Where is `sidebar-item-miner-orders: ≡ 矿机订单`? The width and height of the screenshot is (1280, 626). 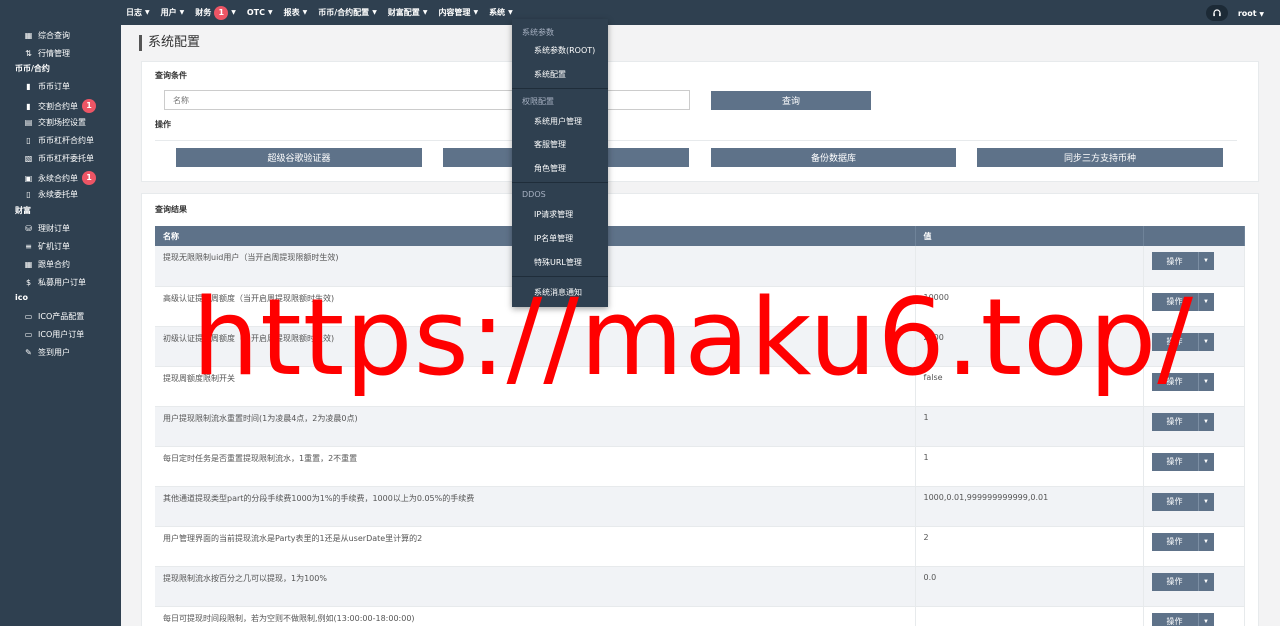
sidebar-item-miner-orders: ≡ 矿机订单 is located at coordinates (47, 246).